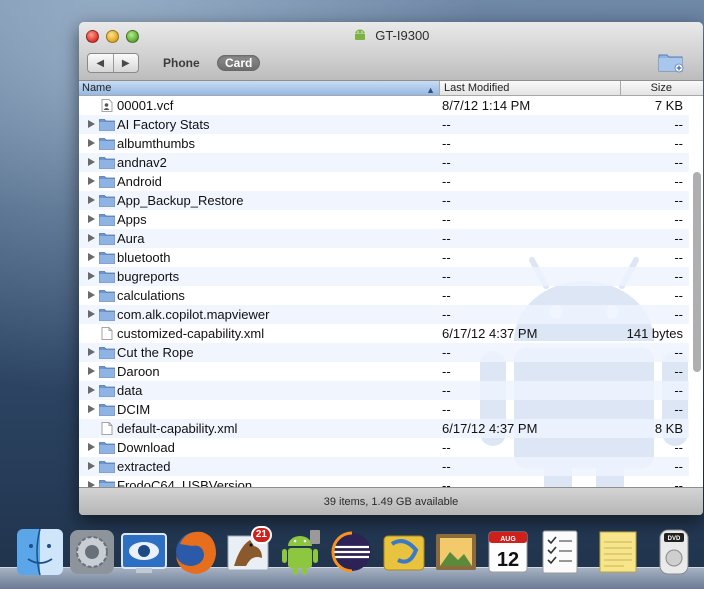 Image resolution: width=704 pixels, height=589 pixels. I want to click on row-name: com.alk.copilot.mapviewer, so click(193, 314).